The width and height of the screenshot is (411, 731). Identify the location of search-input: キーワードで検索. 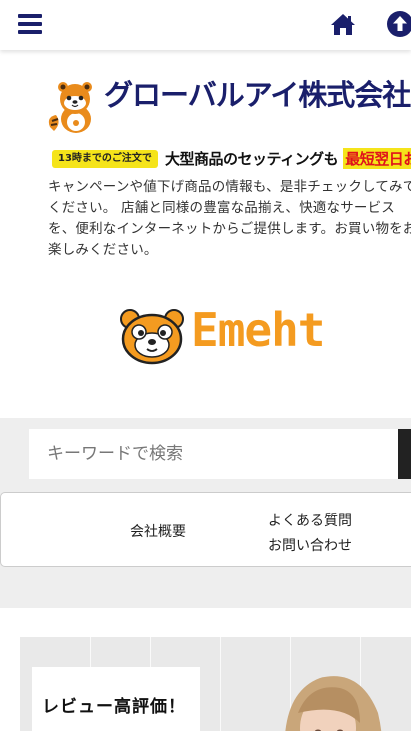
(214, 454).